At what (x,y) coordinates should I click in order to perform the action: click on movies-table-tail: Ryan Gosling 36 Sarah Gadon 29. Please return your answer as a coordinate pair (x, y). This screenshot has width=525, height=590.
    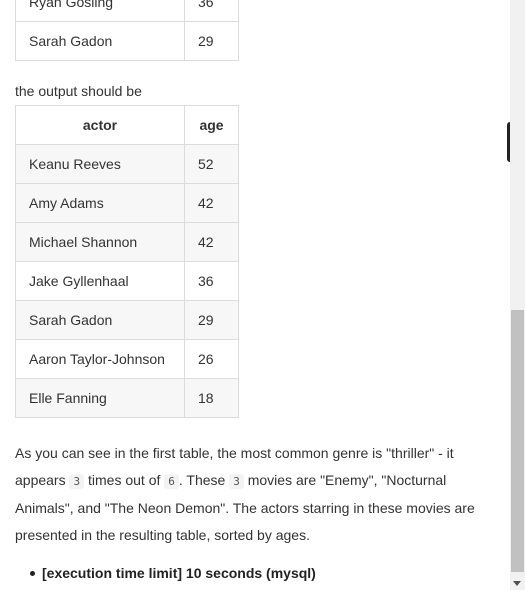
    Looking at the image, I should click on (127, 30).